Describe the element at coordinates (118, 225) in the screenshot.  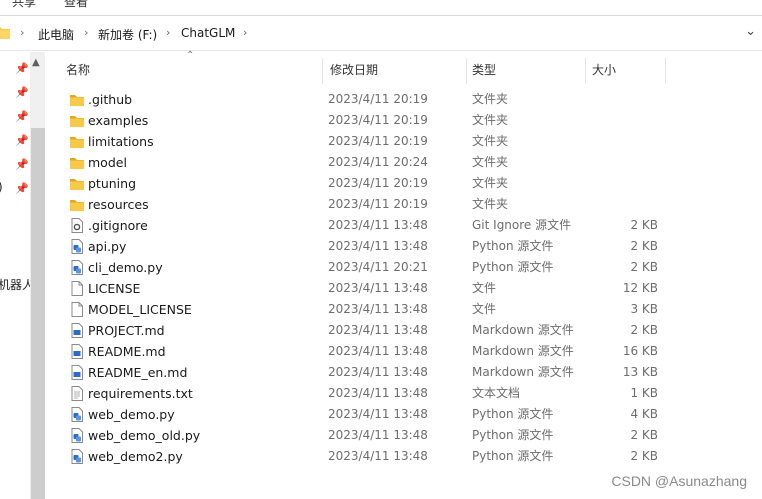
I see `file-name: .gitignore` at that location.